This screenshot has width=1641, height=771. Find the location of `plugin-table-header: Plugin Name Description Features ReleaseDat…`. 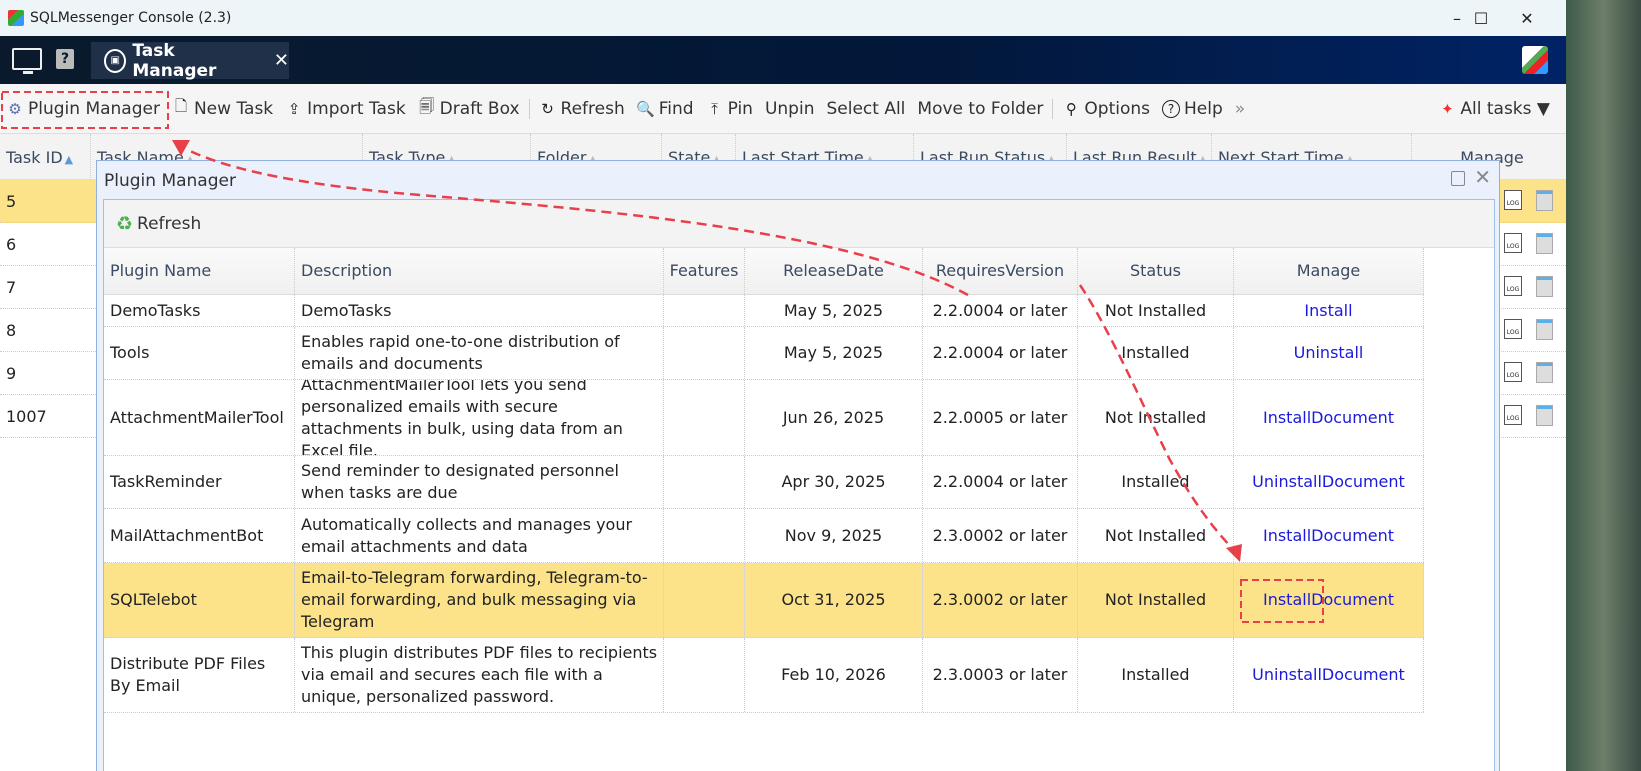

plugin-table-header: Plugin Name Description Features ReleaseDat… is located at coordinates (764, 271).